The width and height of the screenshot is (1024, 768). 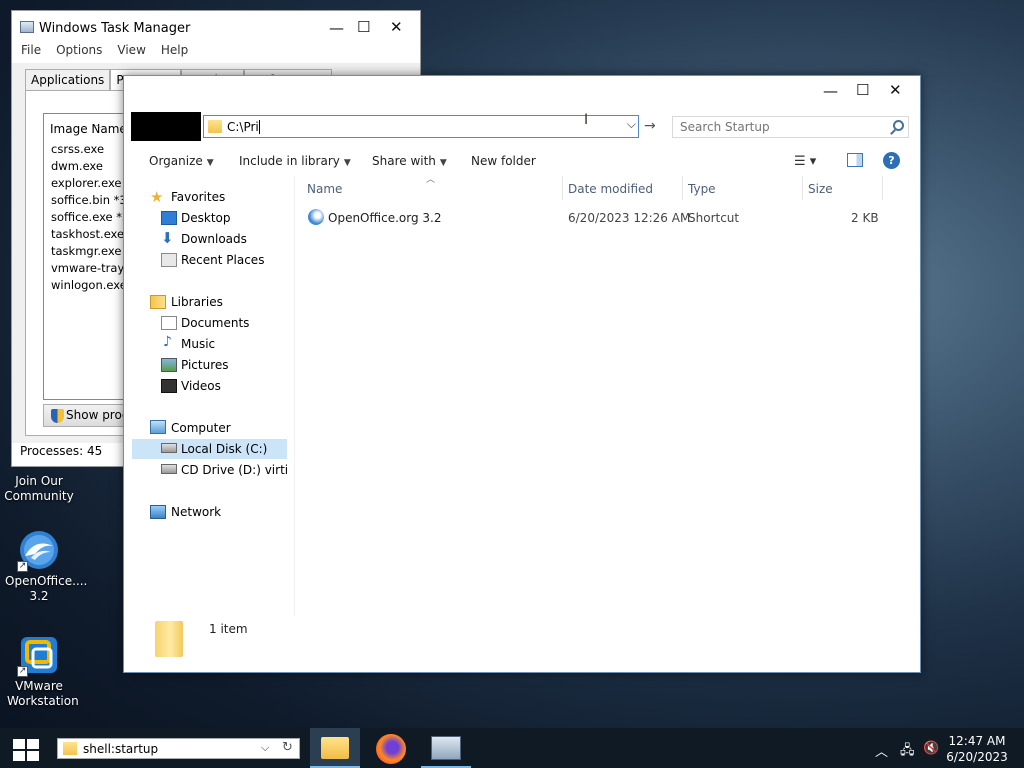 What do you see at coordinates (714, 218) in the screenshot?
I see `file-type: Shortcut` at bounding box center [714, 218].